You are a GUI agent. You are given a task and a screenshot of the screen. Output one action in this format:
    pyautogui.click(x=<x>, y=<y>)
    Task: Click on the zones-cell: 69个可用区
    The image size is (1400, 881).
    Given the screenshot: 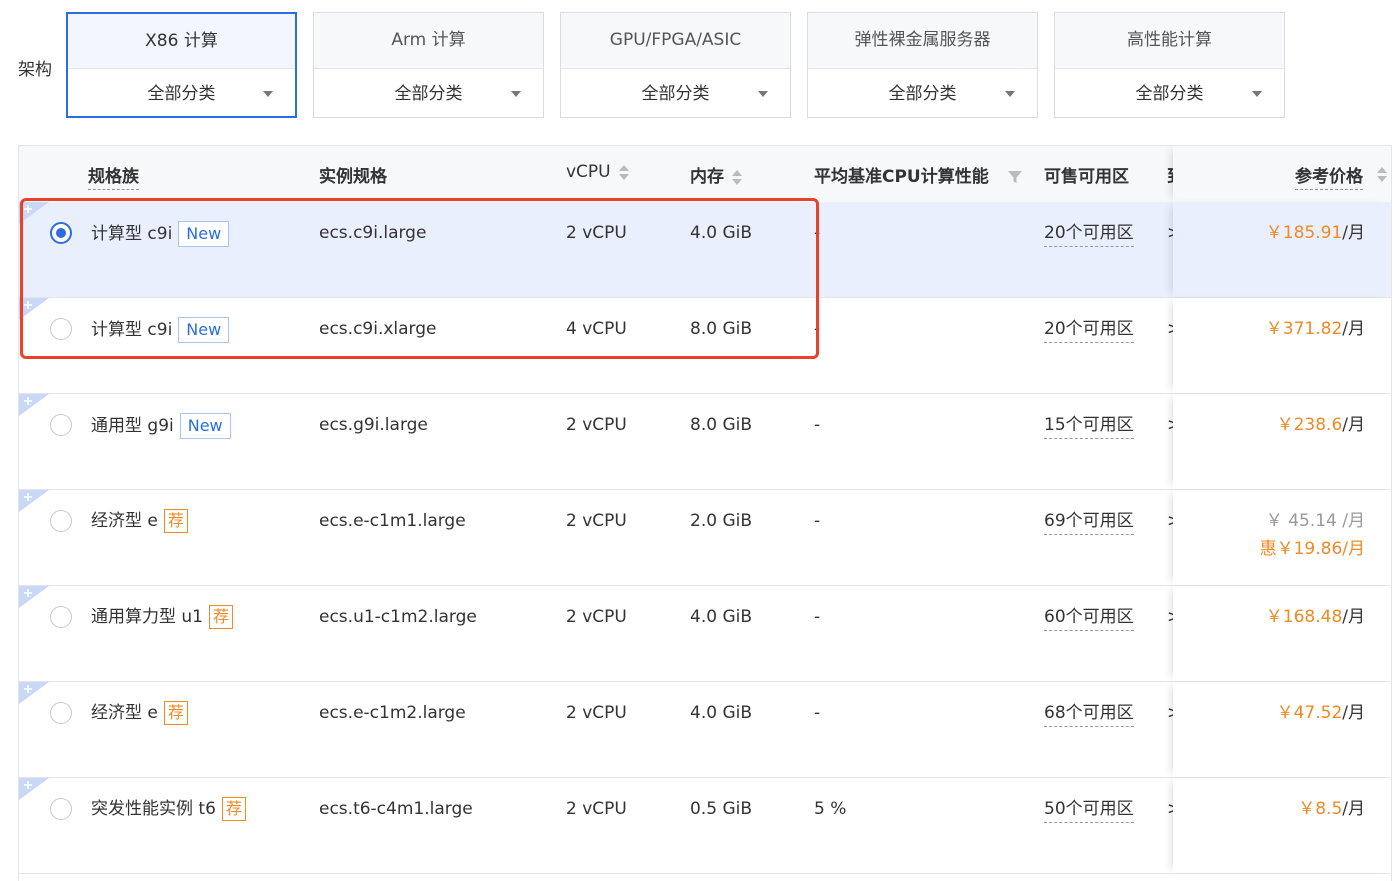 What is the action you would take?
    pyautogui.click(x=1089, y=522)
    